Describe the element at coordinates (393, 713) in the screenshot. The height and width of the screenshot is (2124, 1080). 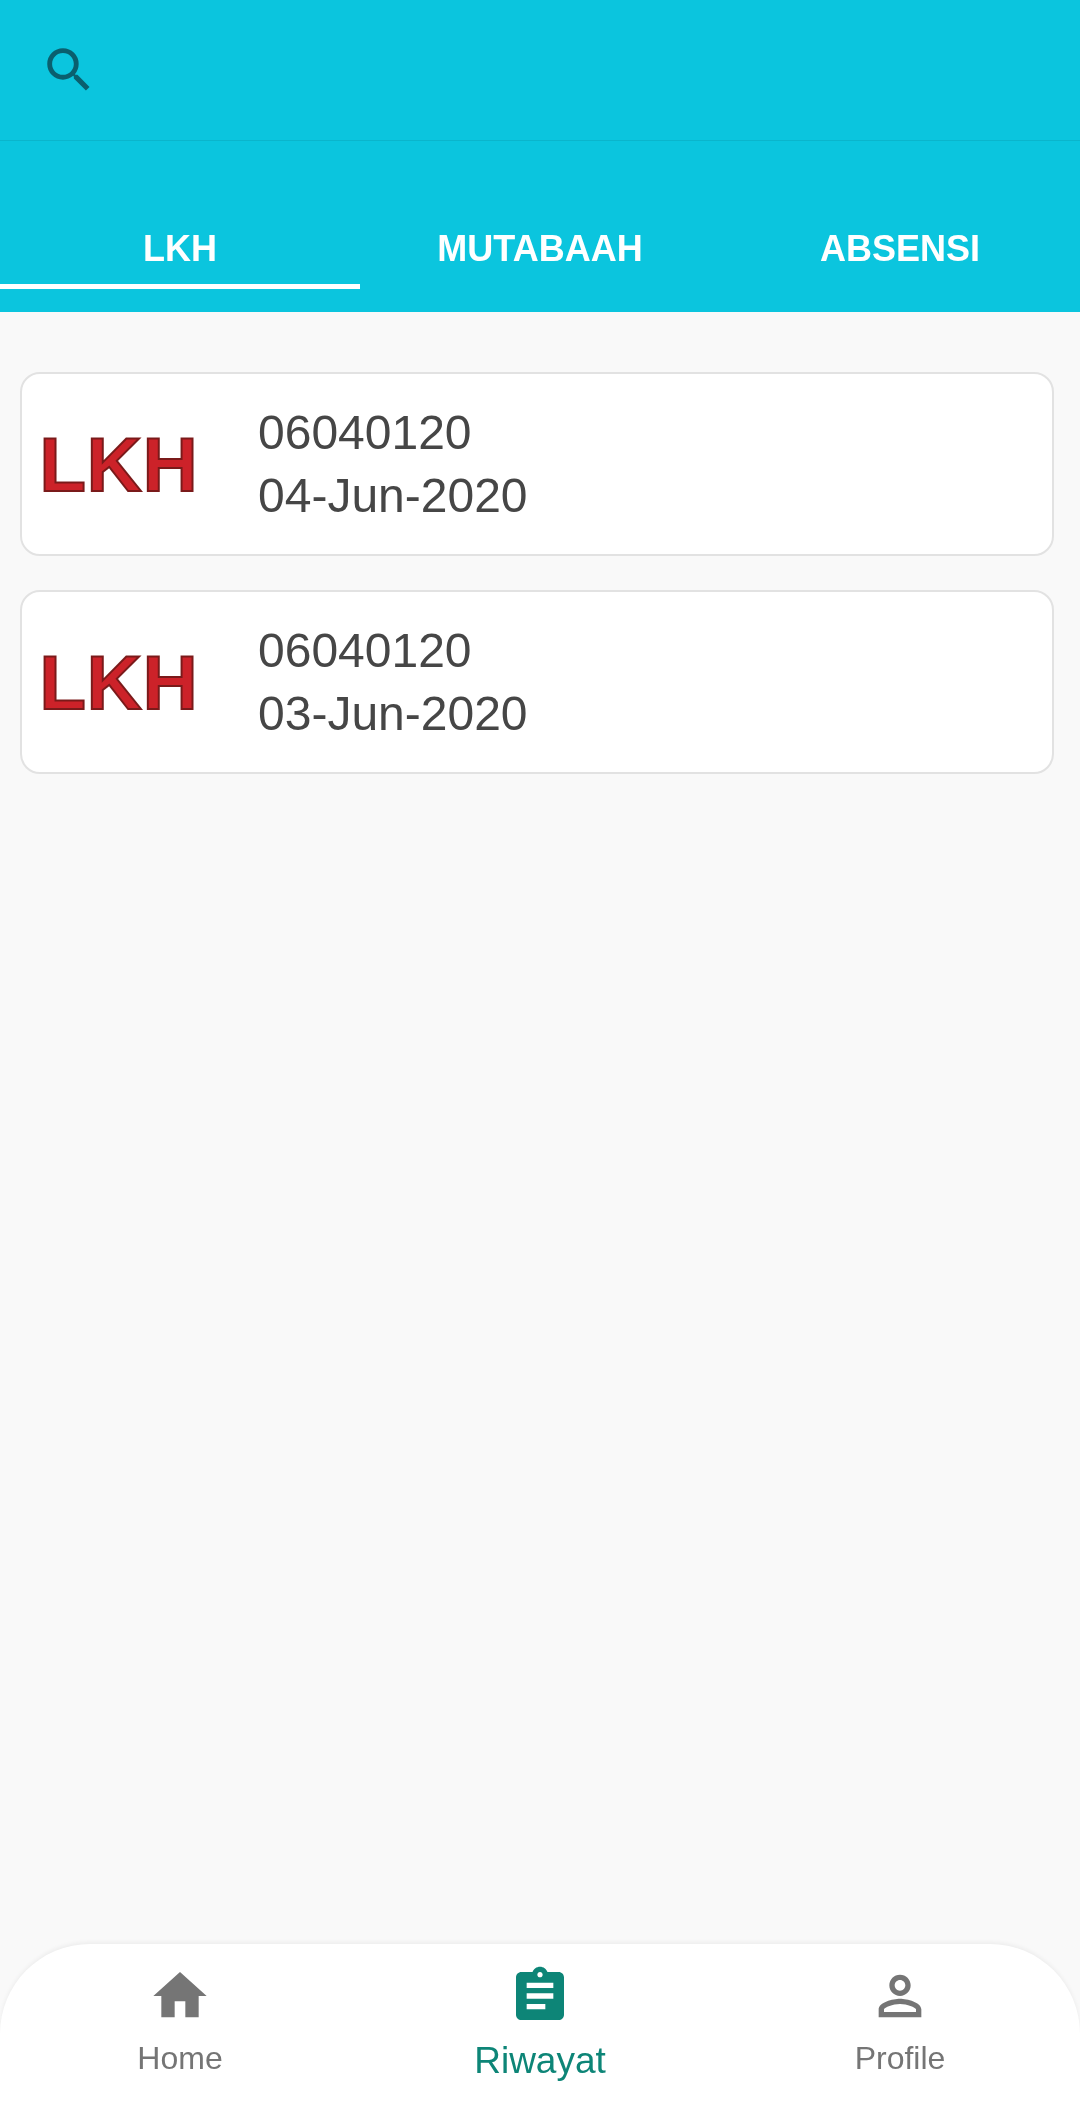
I see `record-date: 03-Jun-2020` at that location.